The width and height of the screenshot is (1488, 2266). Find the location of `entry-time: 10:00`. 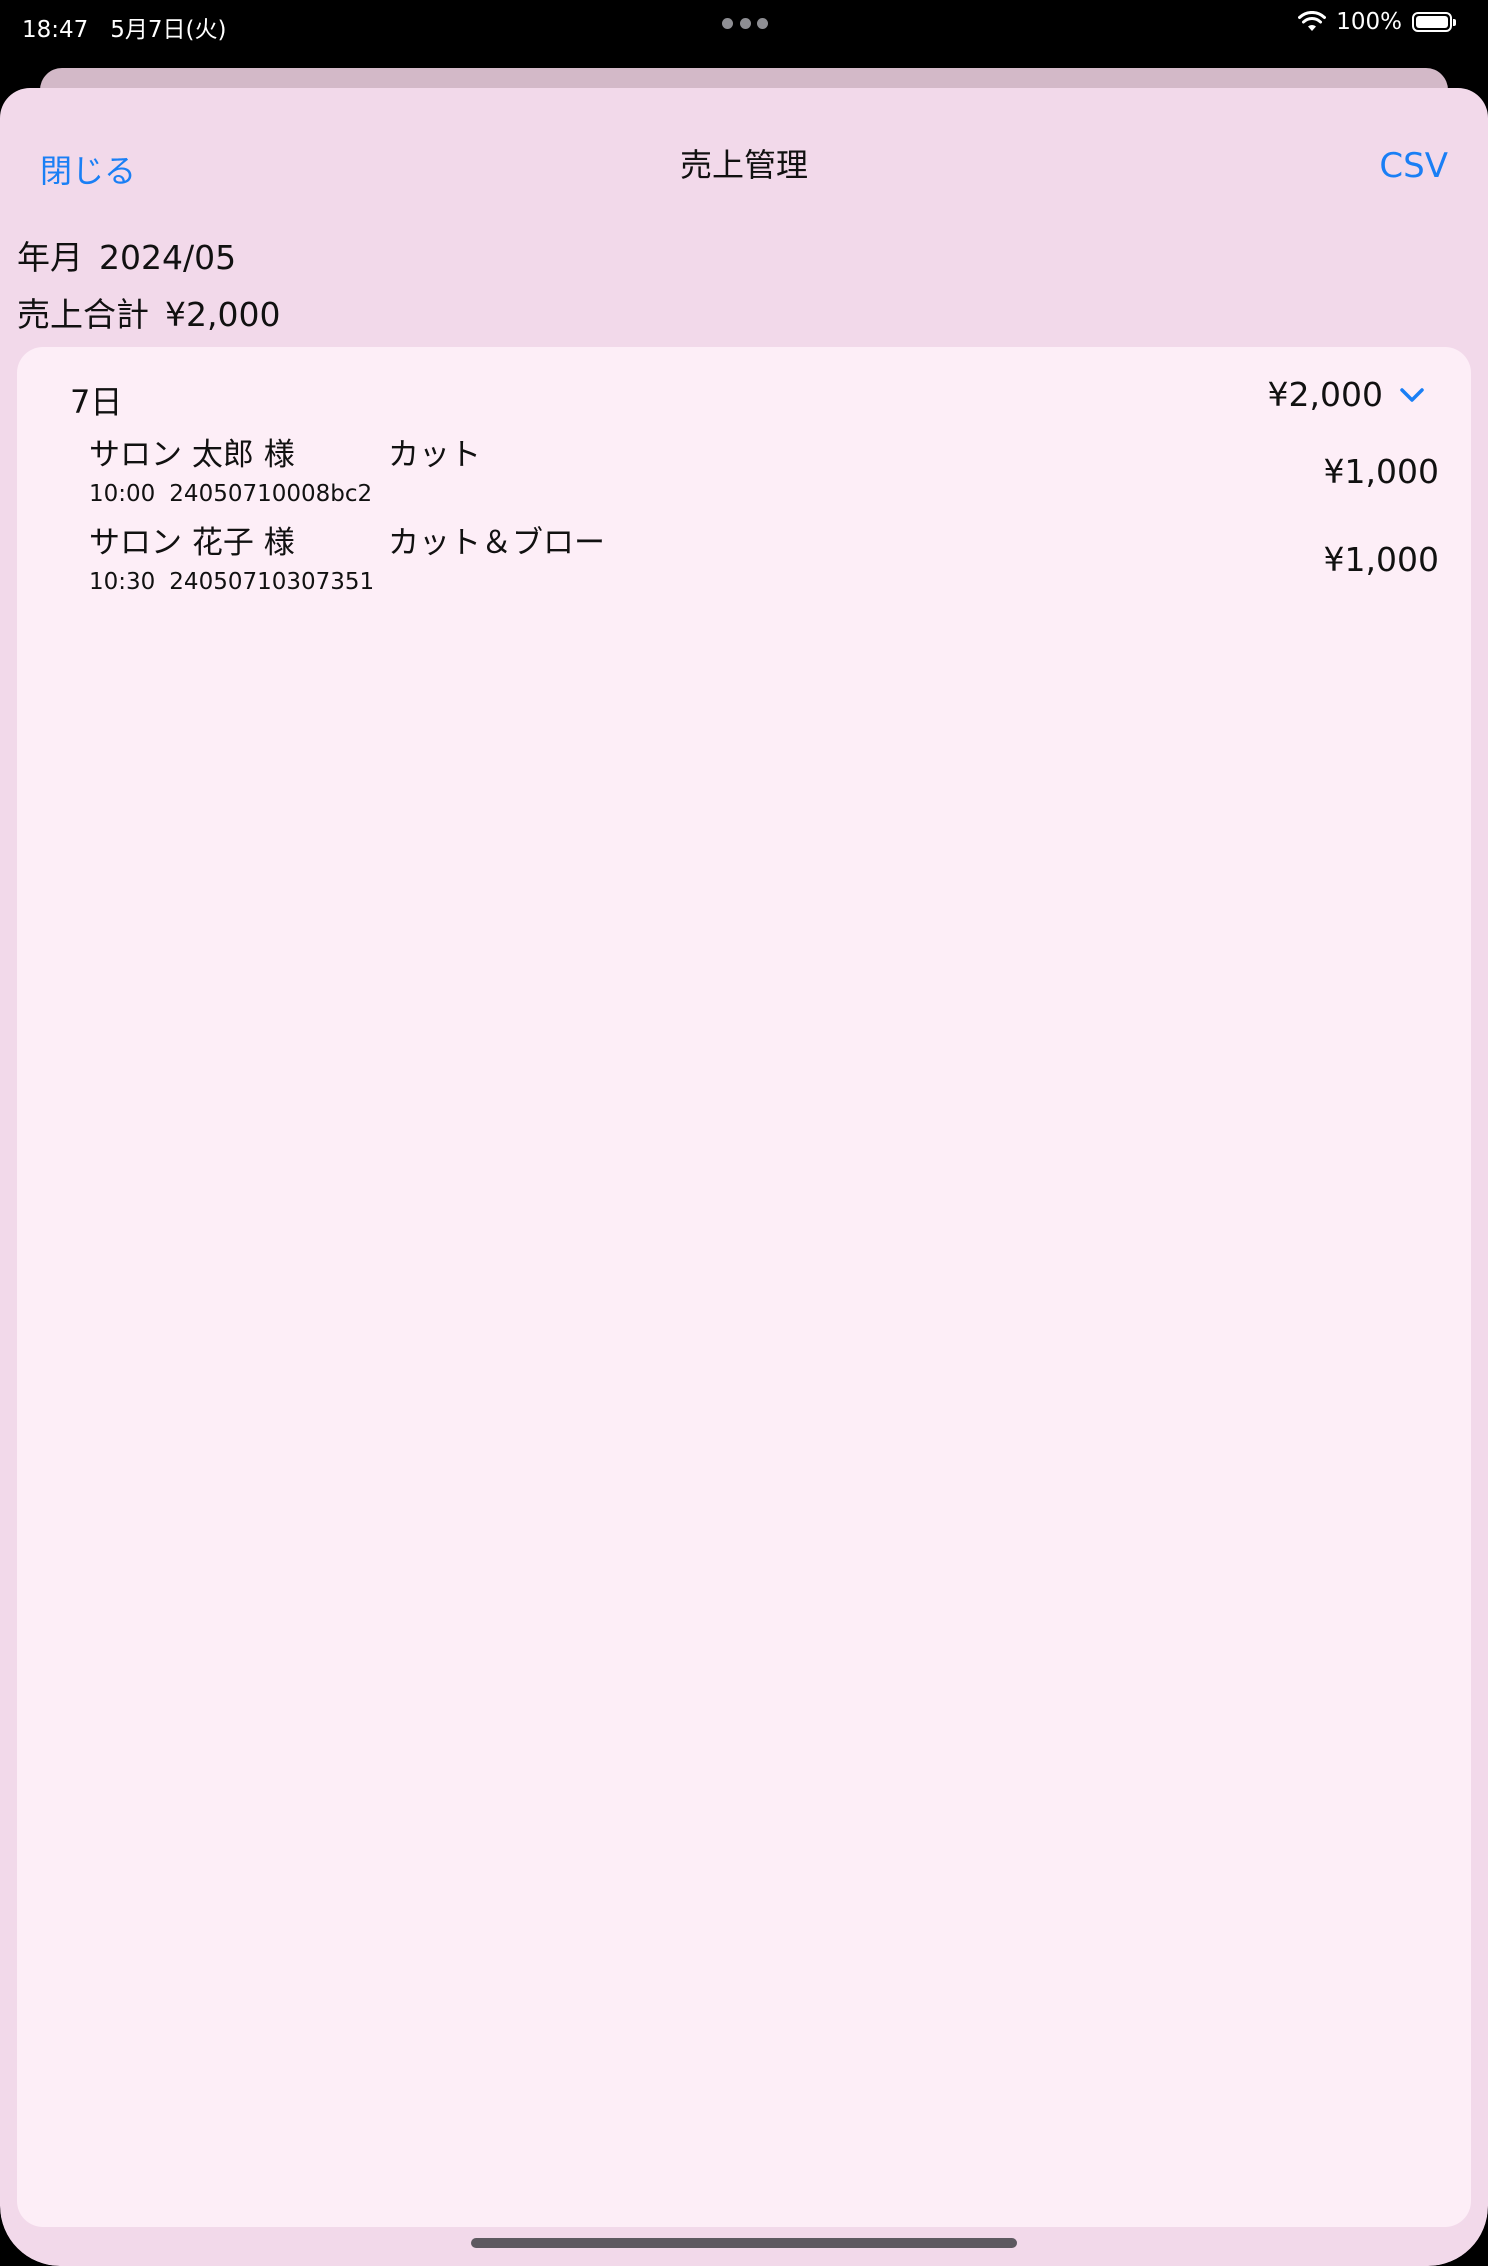

entry-time: 10:00 is located at coordinates (122, 494).